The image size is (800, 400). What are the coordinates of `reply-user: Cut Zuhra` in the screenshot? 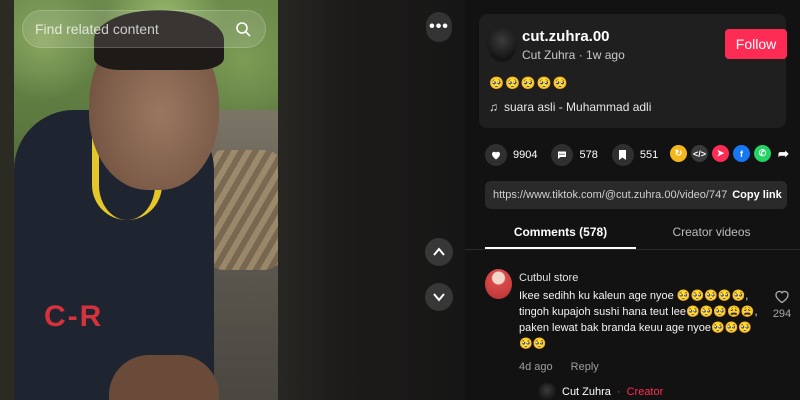 It's located at (586, 392).